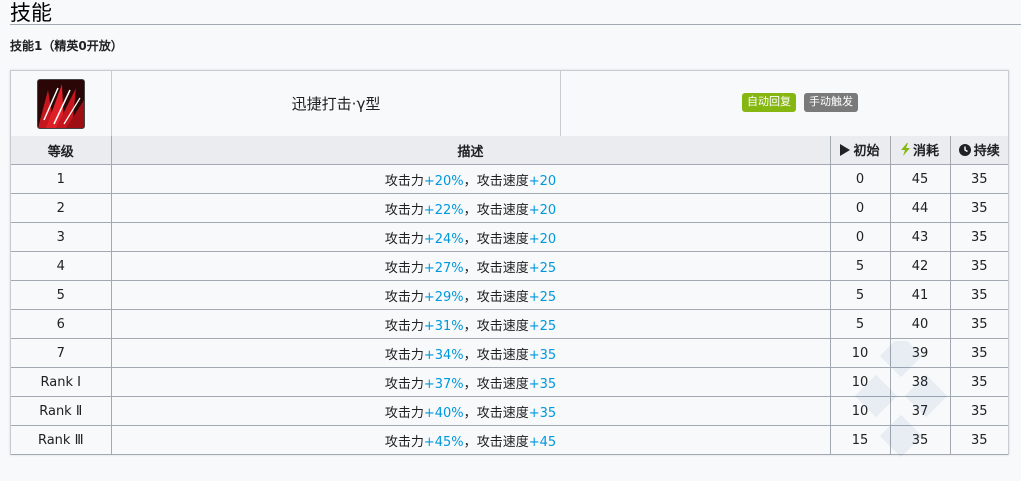  I want to click on title-divider, so click(515, 24).